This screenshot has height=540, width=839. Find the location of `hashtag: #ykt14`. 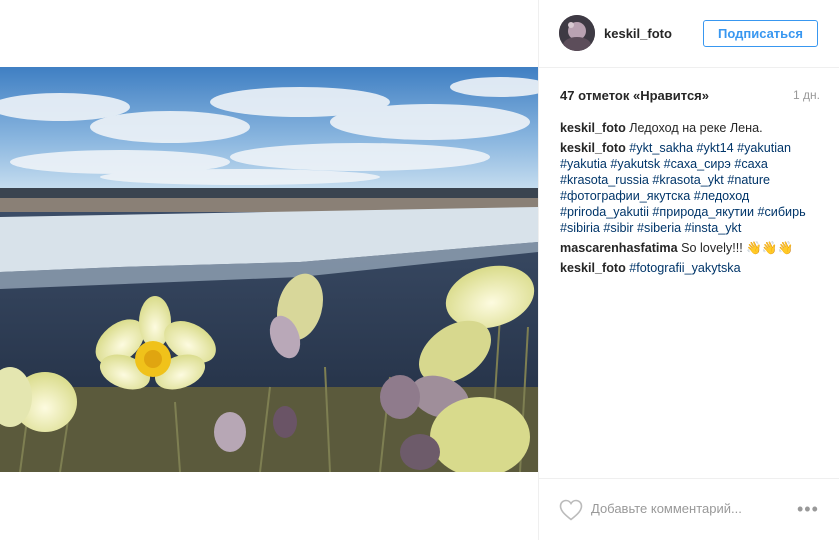

hashtag: #ykt14 is located at coordinates (715, 148).